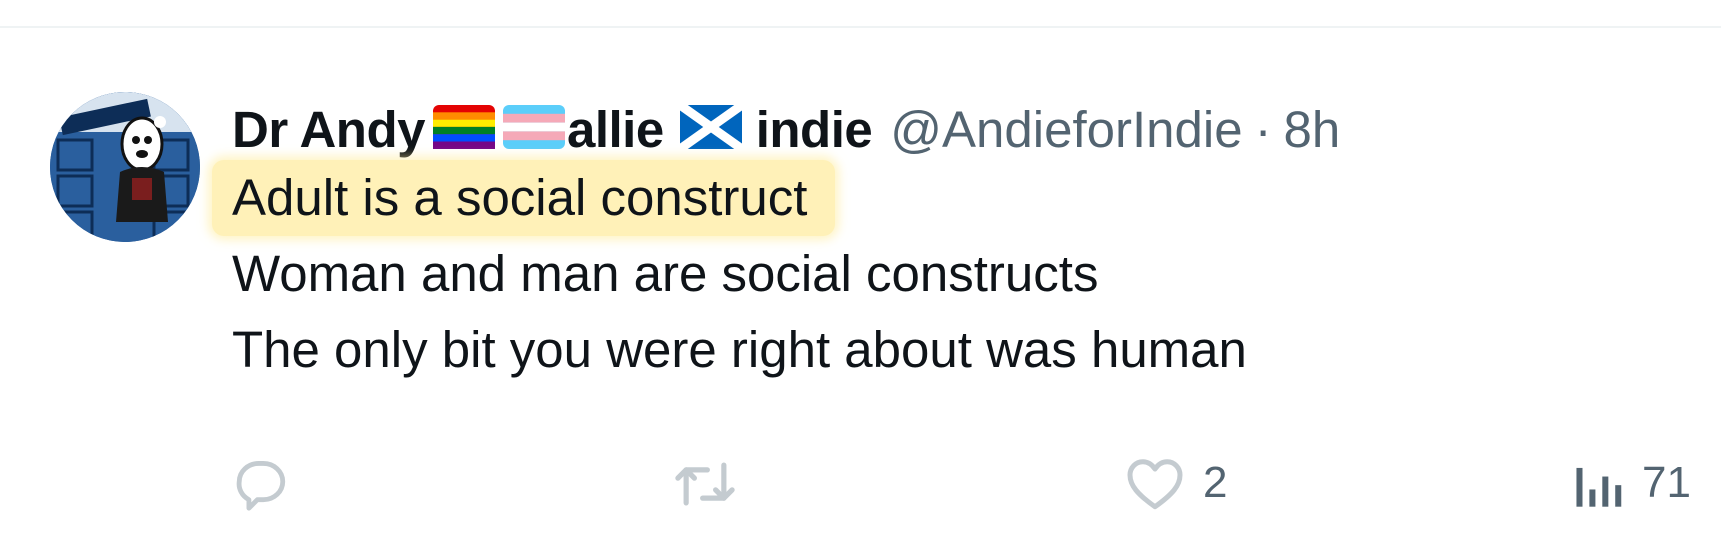 The width and height of the screenshot is (1721, 554). What do you see at coordinates (1631, 483) in the screenshot?
I see `views-button: 71` at bounding box center [1631, 483].